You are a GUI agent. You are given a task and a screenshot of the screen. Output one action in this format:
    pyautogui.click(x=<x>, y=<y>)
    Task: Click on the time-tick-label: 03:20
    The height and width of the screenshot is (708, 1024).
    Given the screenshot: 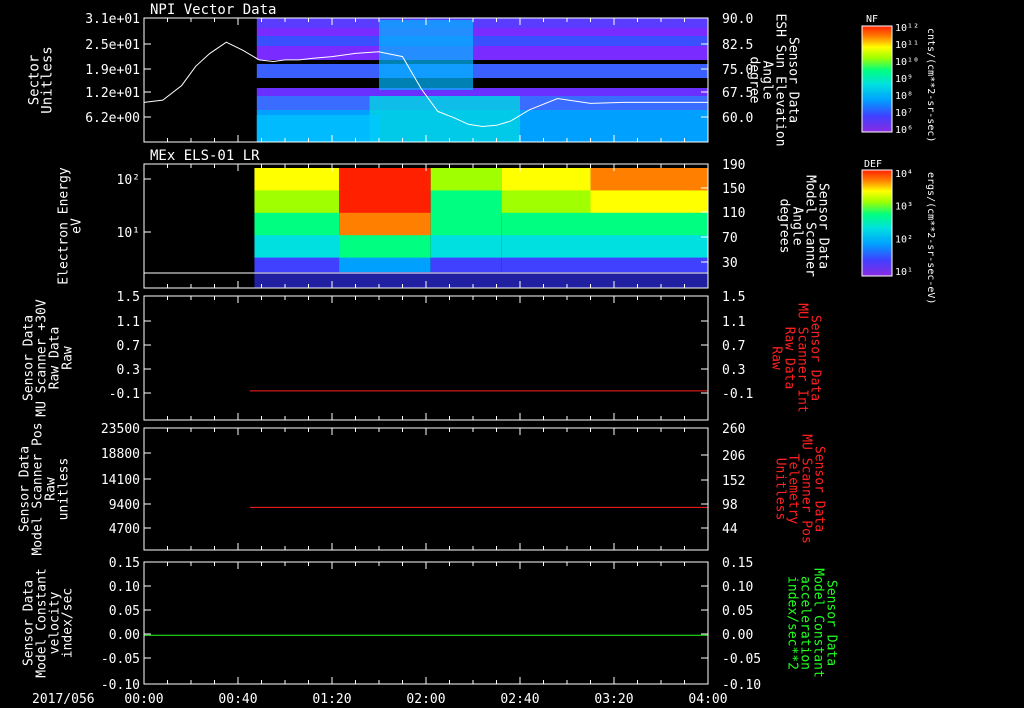 What is the action you would take?
    pyautogui.click(x=613, y=699)
    